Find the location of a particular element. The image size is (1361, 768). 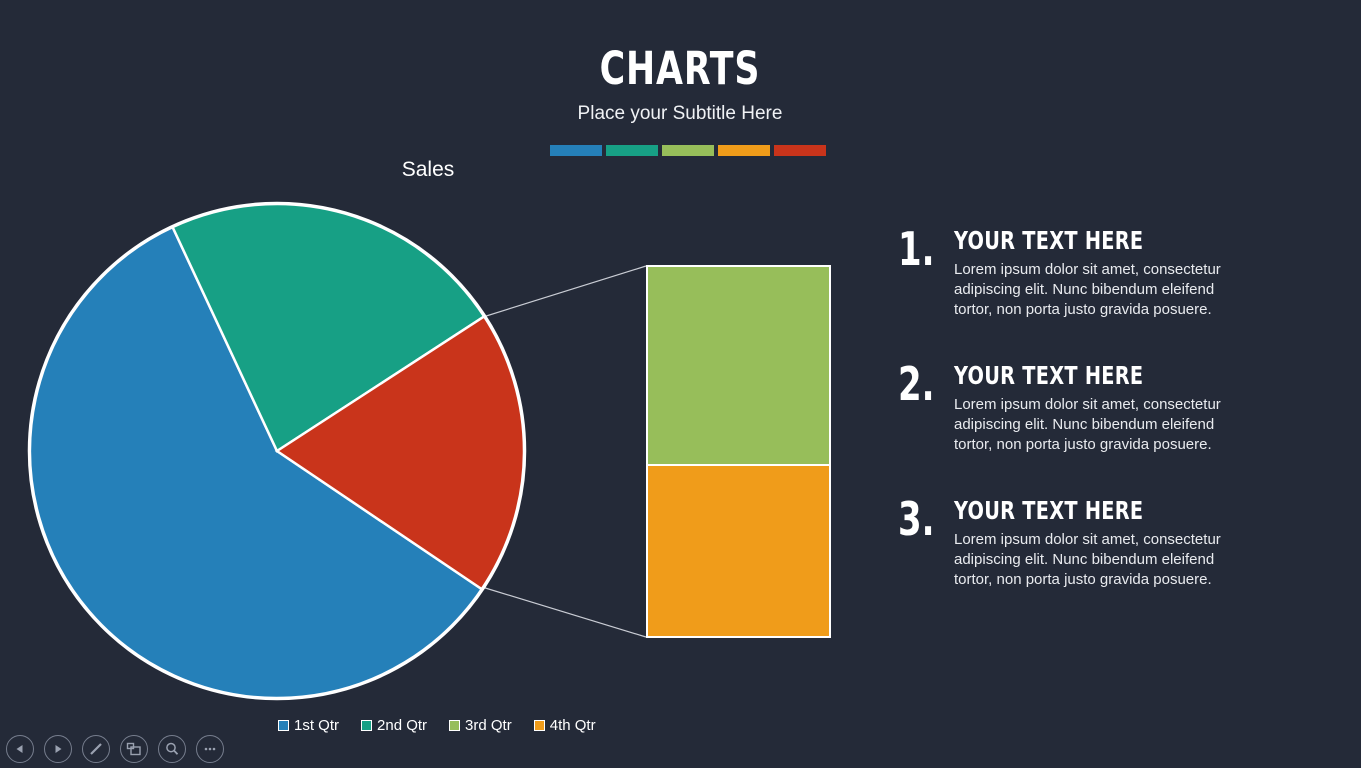

legend-item-label: 1st Qtr is located at coordinates (317, 725).